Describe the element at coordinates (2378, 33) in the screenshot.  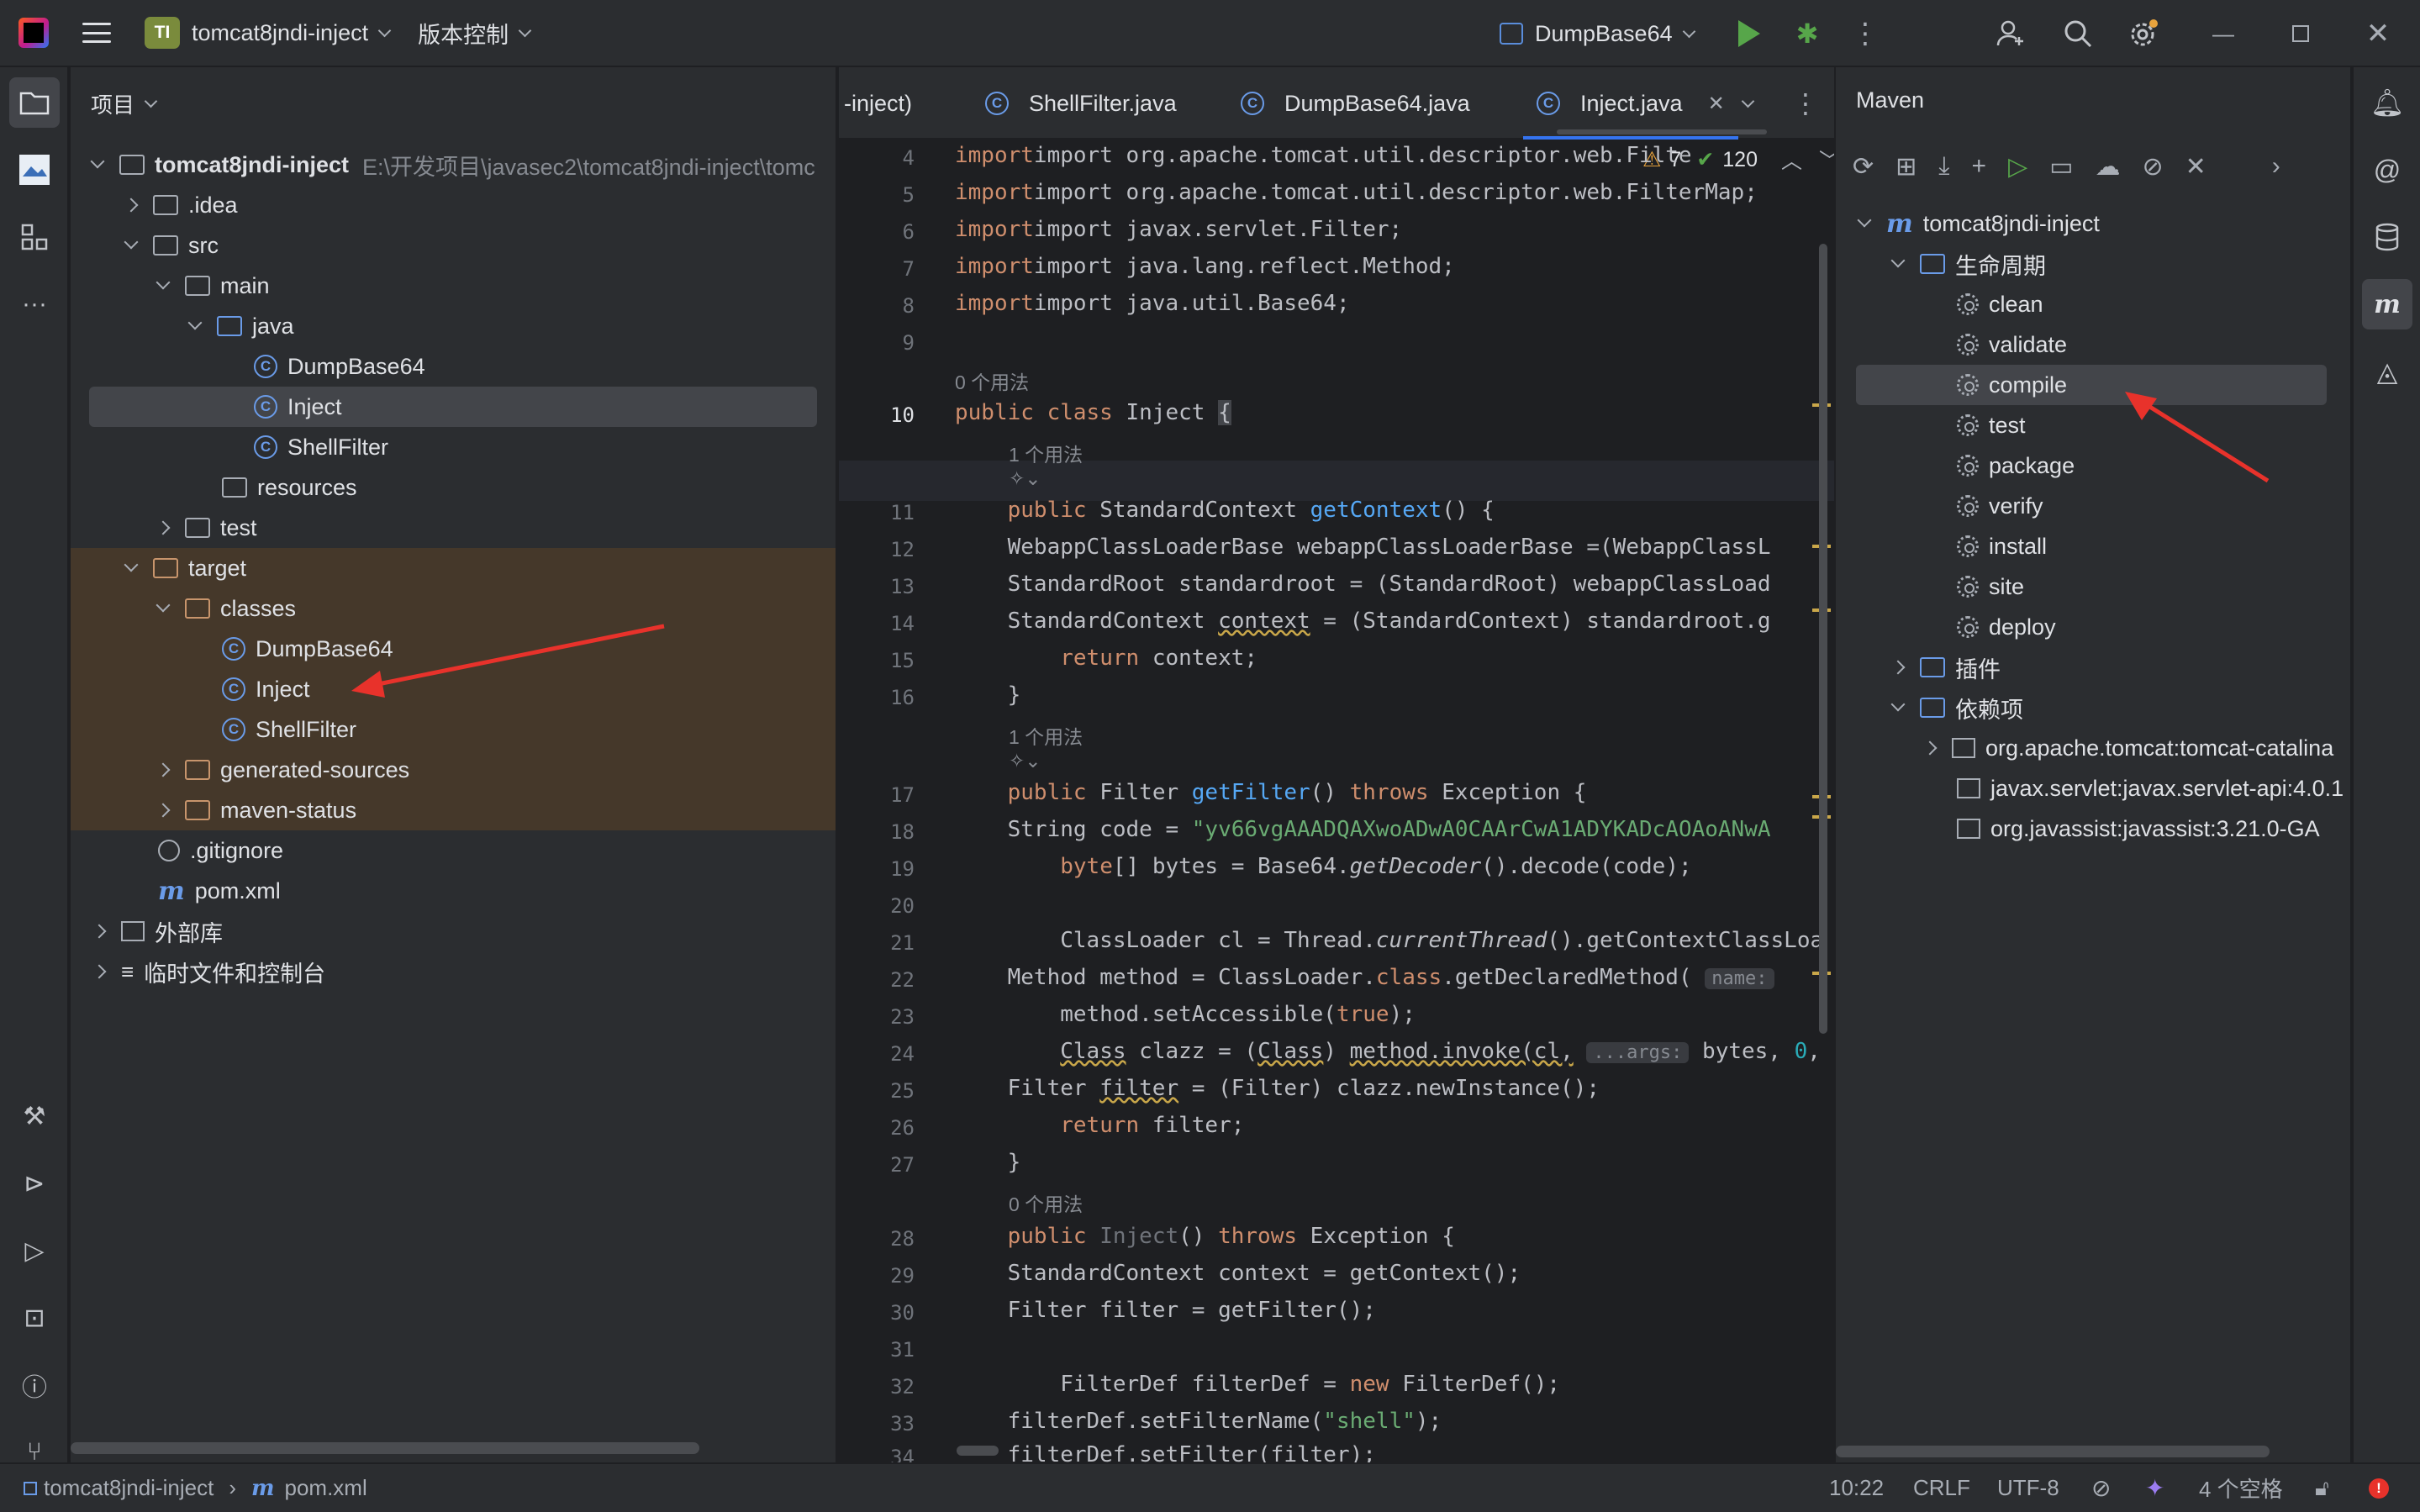
I see `close-window-button: ✕` at that location.